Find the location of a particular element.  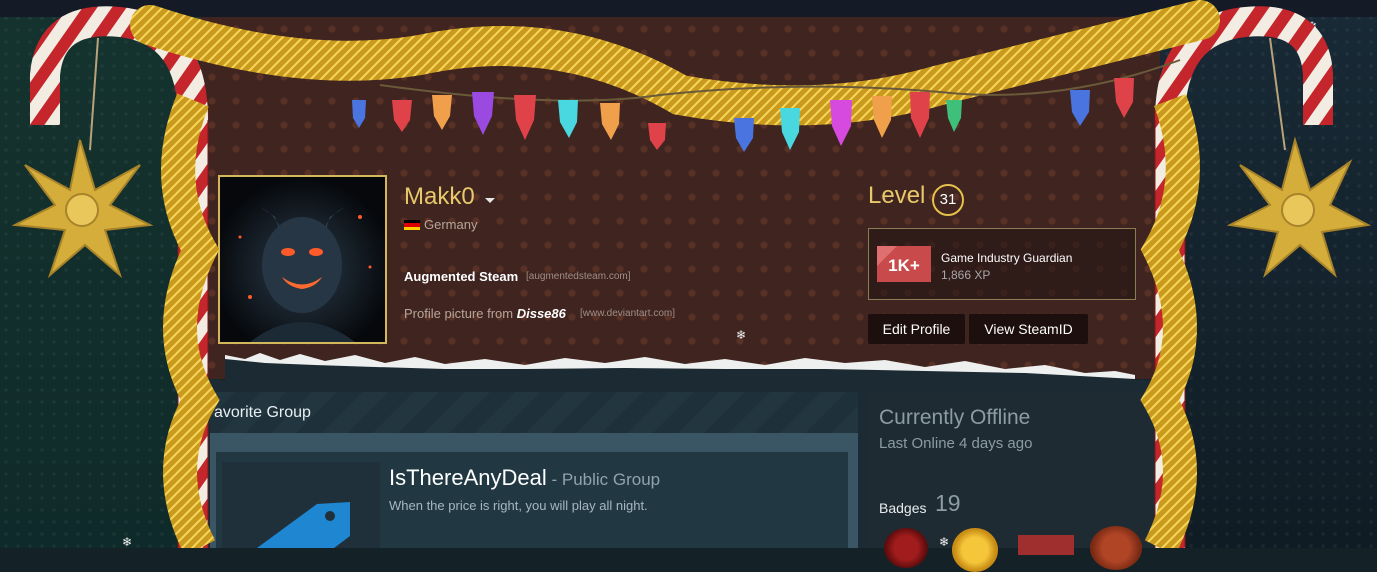

group-type: - Public Group is located at coordinates (603, 479).